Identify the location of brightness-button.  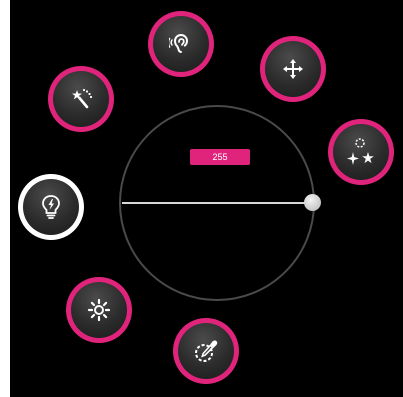
(99, 310).